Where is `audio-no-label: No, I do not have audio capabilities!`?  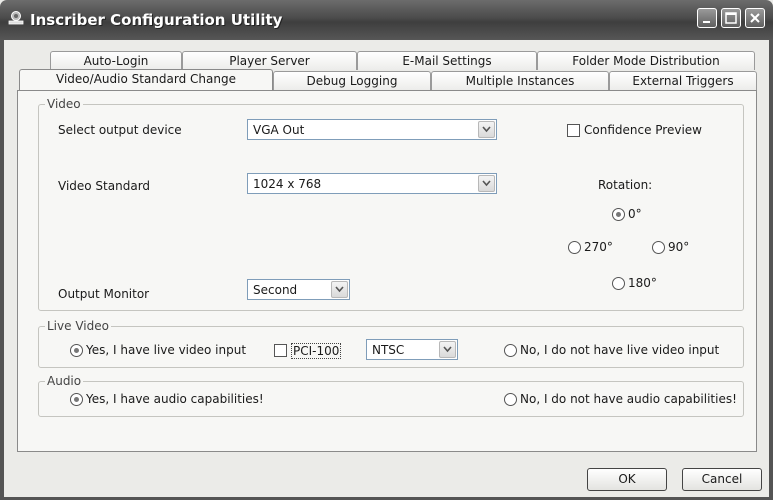
audio-no-label: No, I do not have audio capabilities! is located at coordinates (628, 399).